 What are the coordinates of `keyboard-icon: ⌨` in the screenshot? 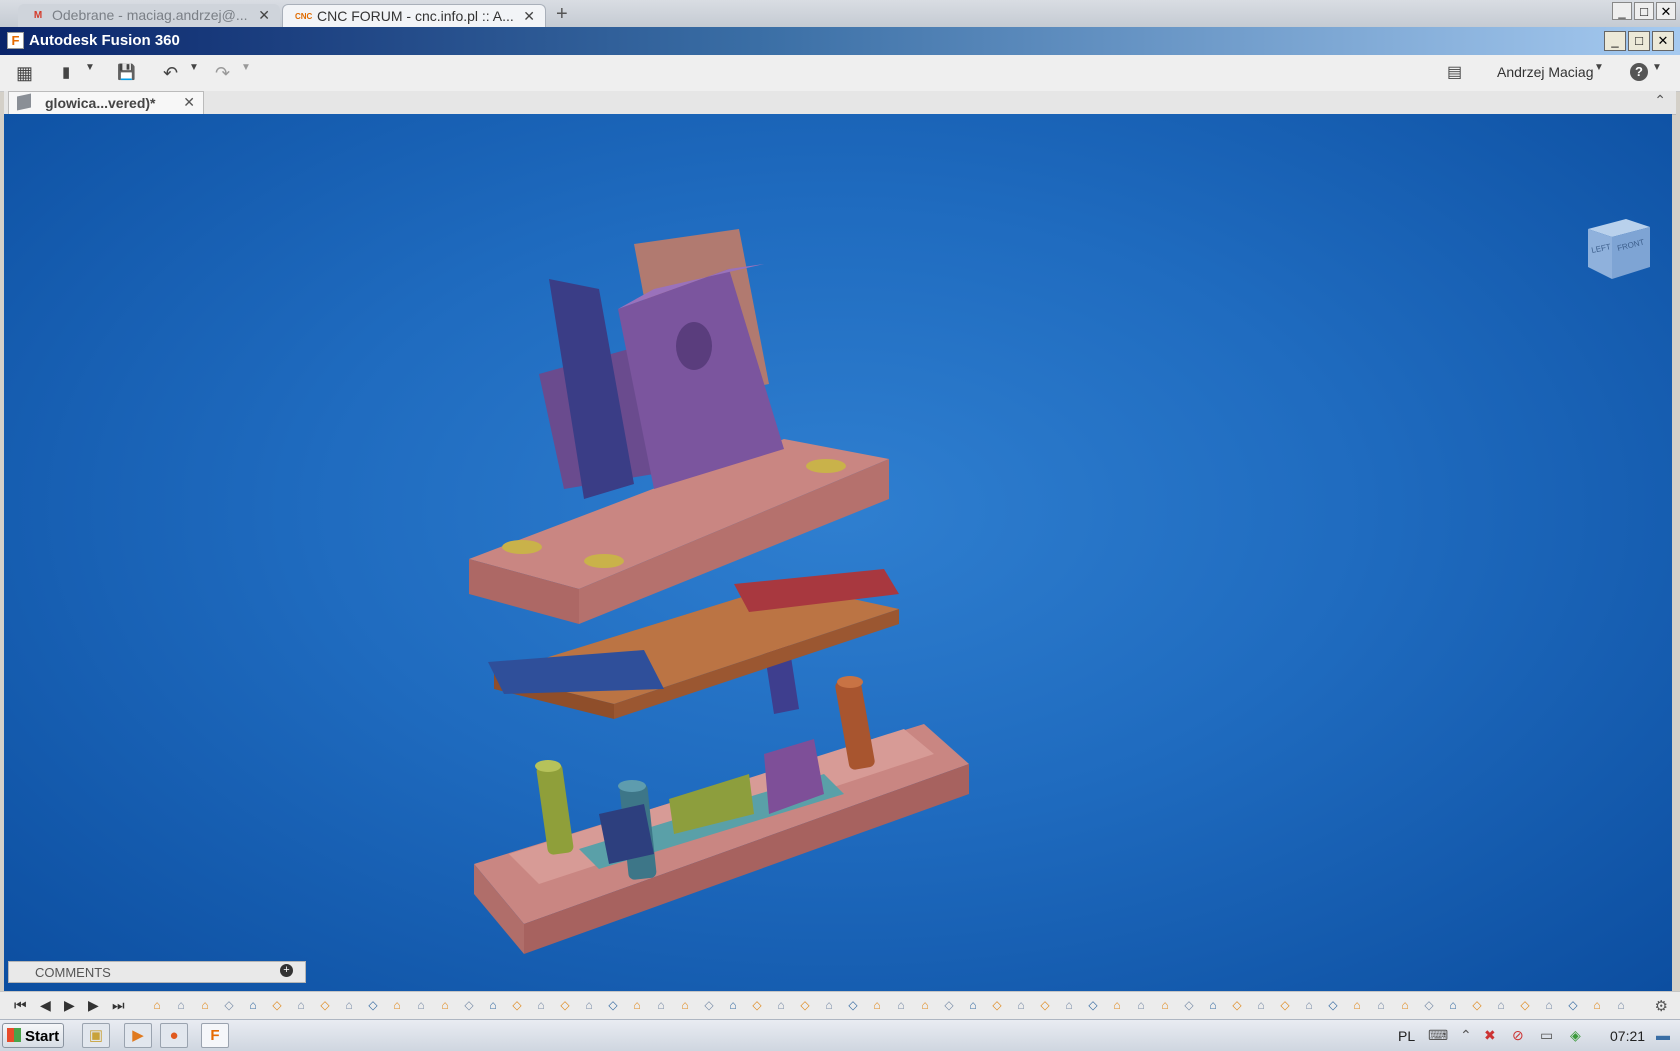 It's located at (1438, 1035).